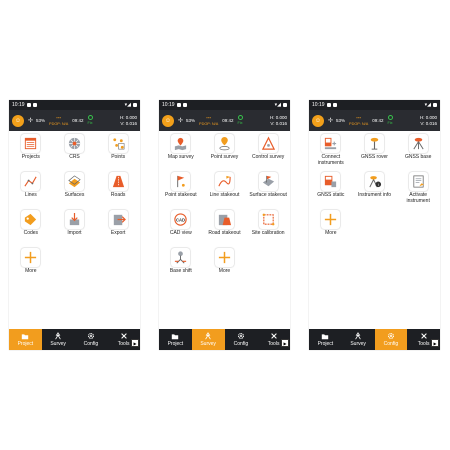 This screenshot has width=450, height=450. Describe the element at coordinates (118, 219) in the screenshot. I see `export-icon` at that location.